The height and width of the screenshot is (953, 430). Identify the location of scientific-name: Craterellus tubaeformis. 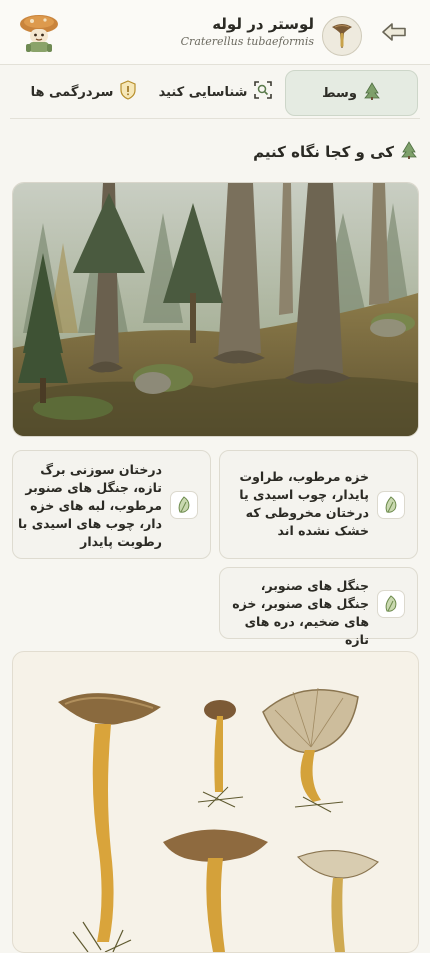
(247, 41).